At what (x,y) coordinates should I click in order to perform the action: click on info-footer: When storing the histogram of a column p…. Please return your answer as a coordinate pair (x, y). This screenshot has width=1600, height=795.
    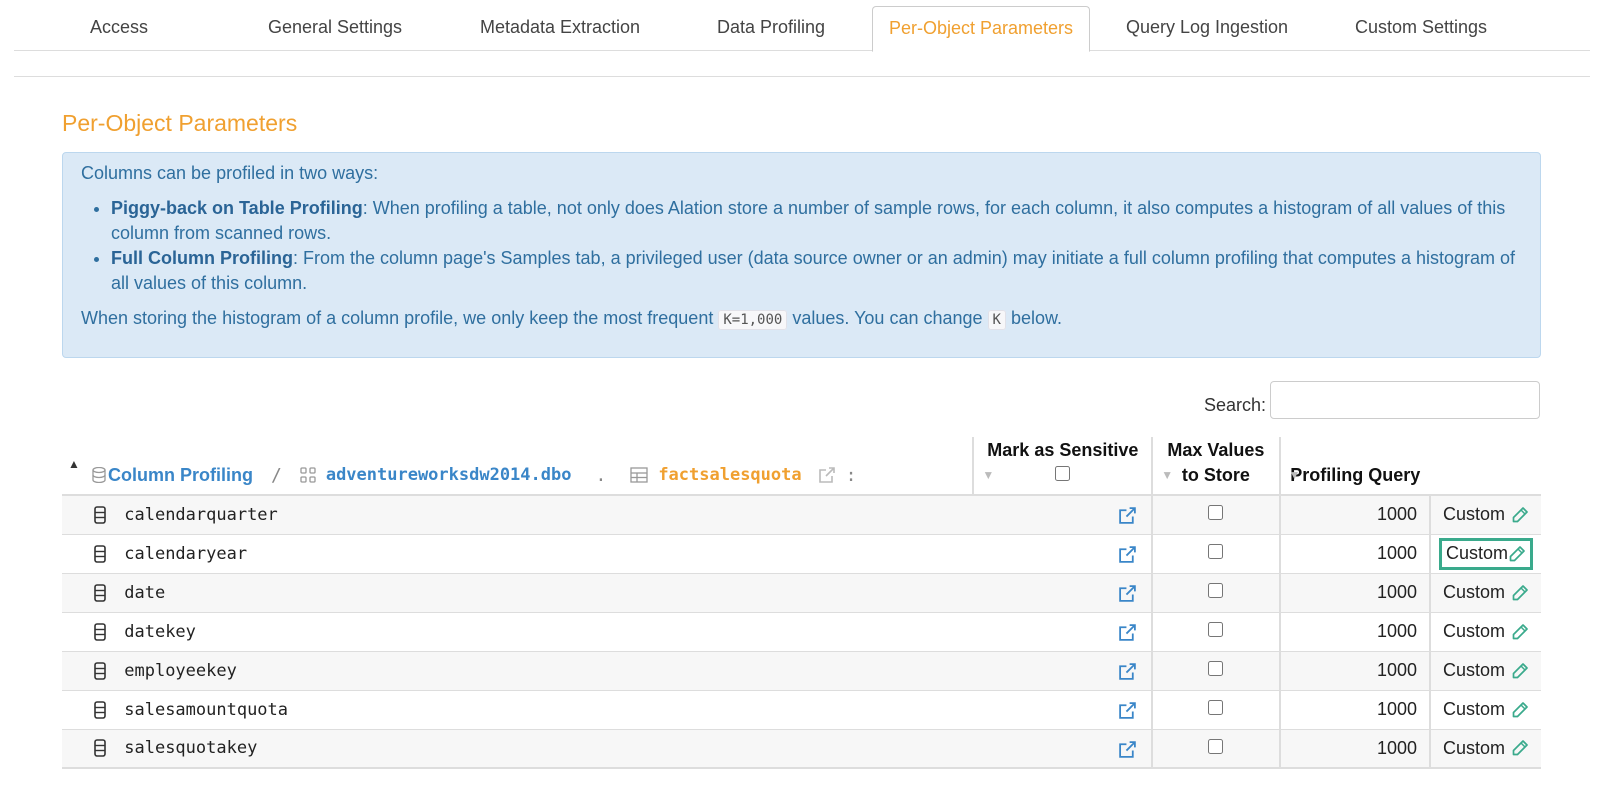
    Looking at the image, I should click on (572, 319).